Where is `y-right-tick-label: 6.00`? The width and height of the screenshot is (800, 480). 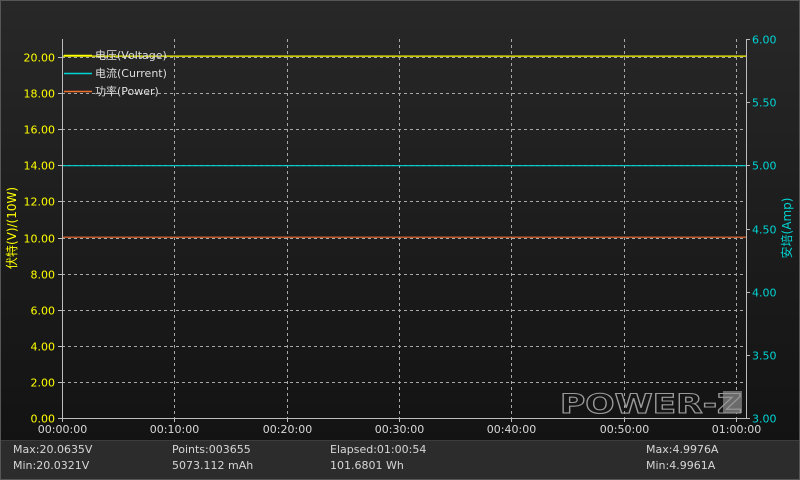 y-right-tick-label: 6.00 is located at coordinates (764, 40).